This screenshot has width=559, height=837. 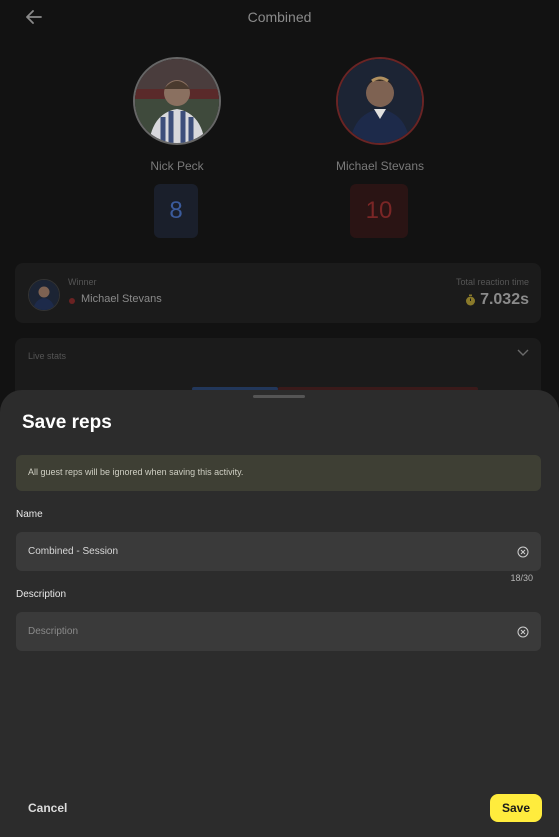 What do you see at coordinates (263, 631) in the screenshot?
I see `description-input` at bounding box center [263, 631].